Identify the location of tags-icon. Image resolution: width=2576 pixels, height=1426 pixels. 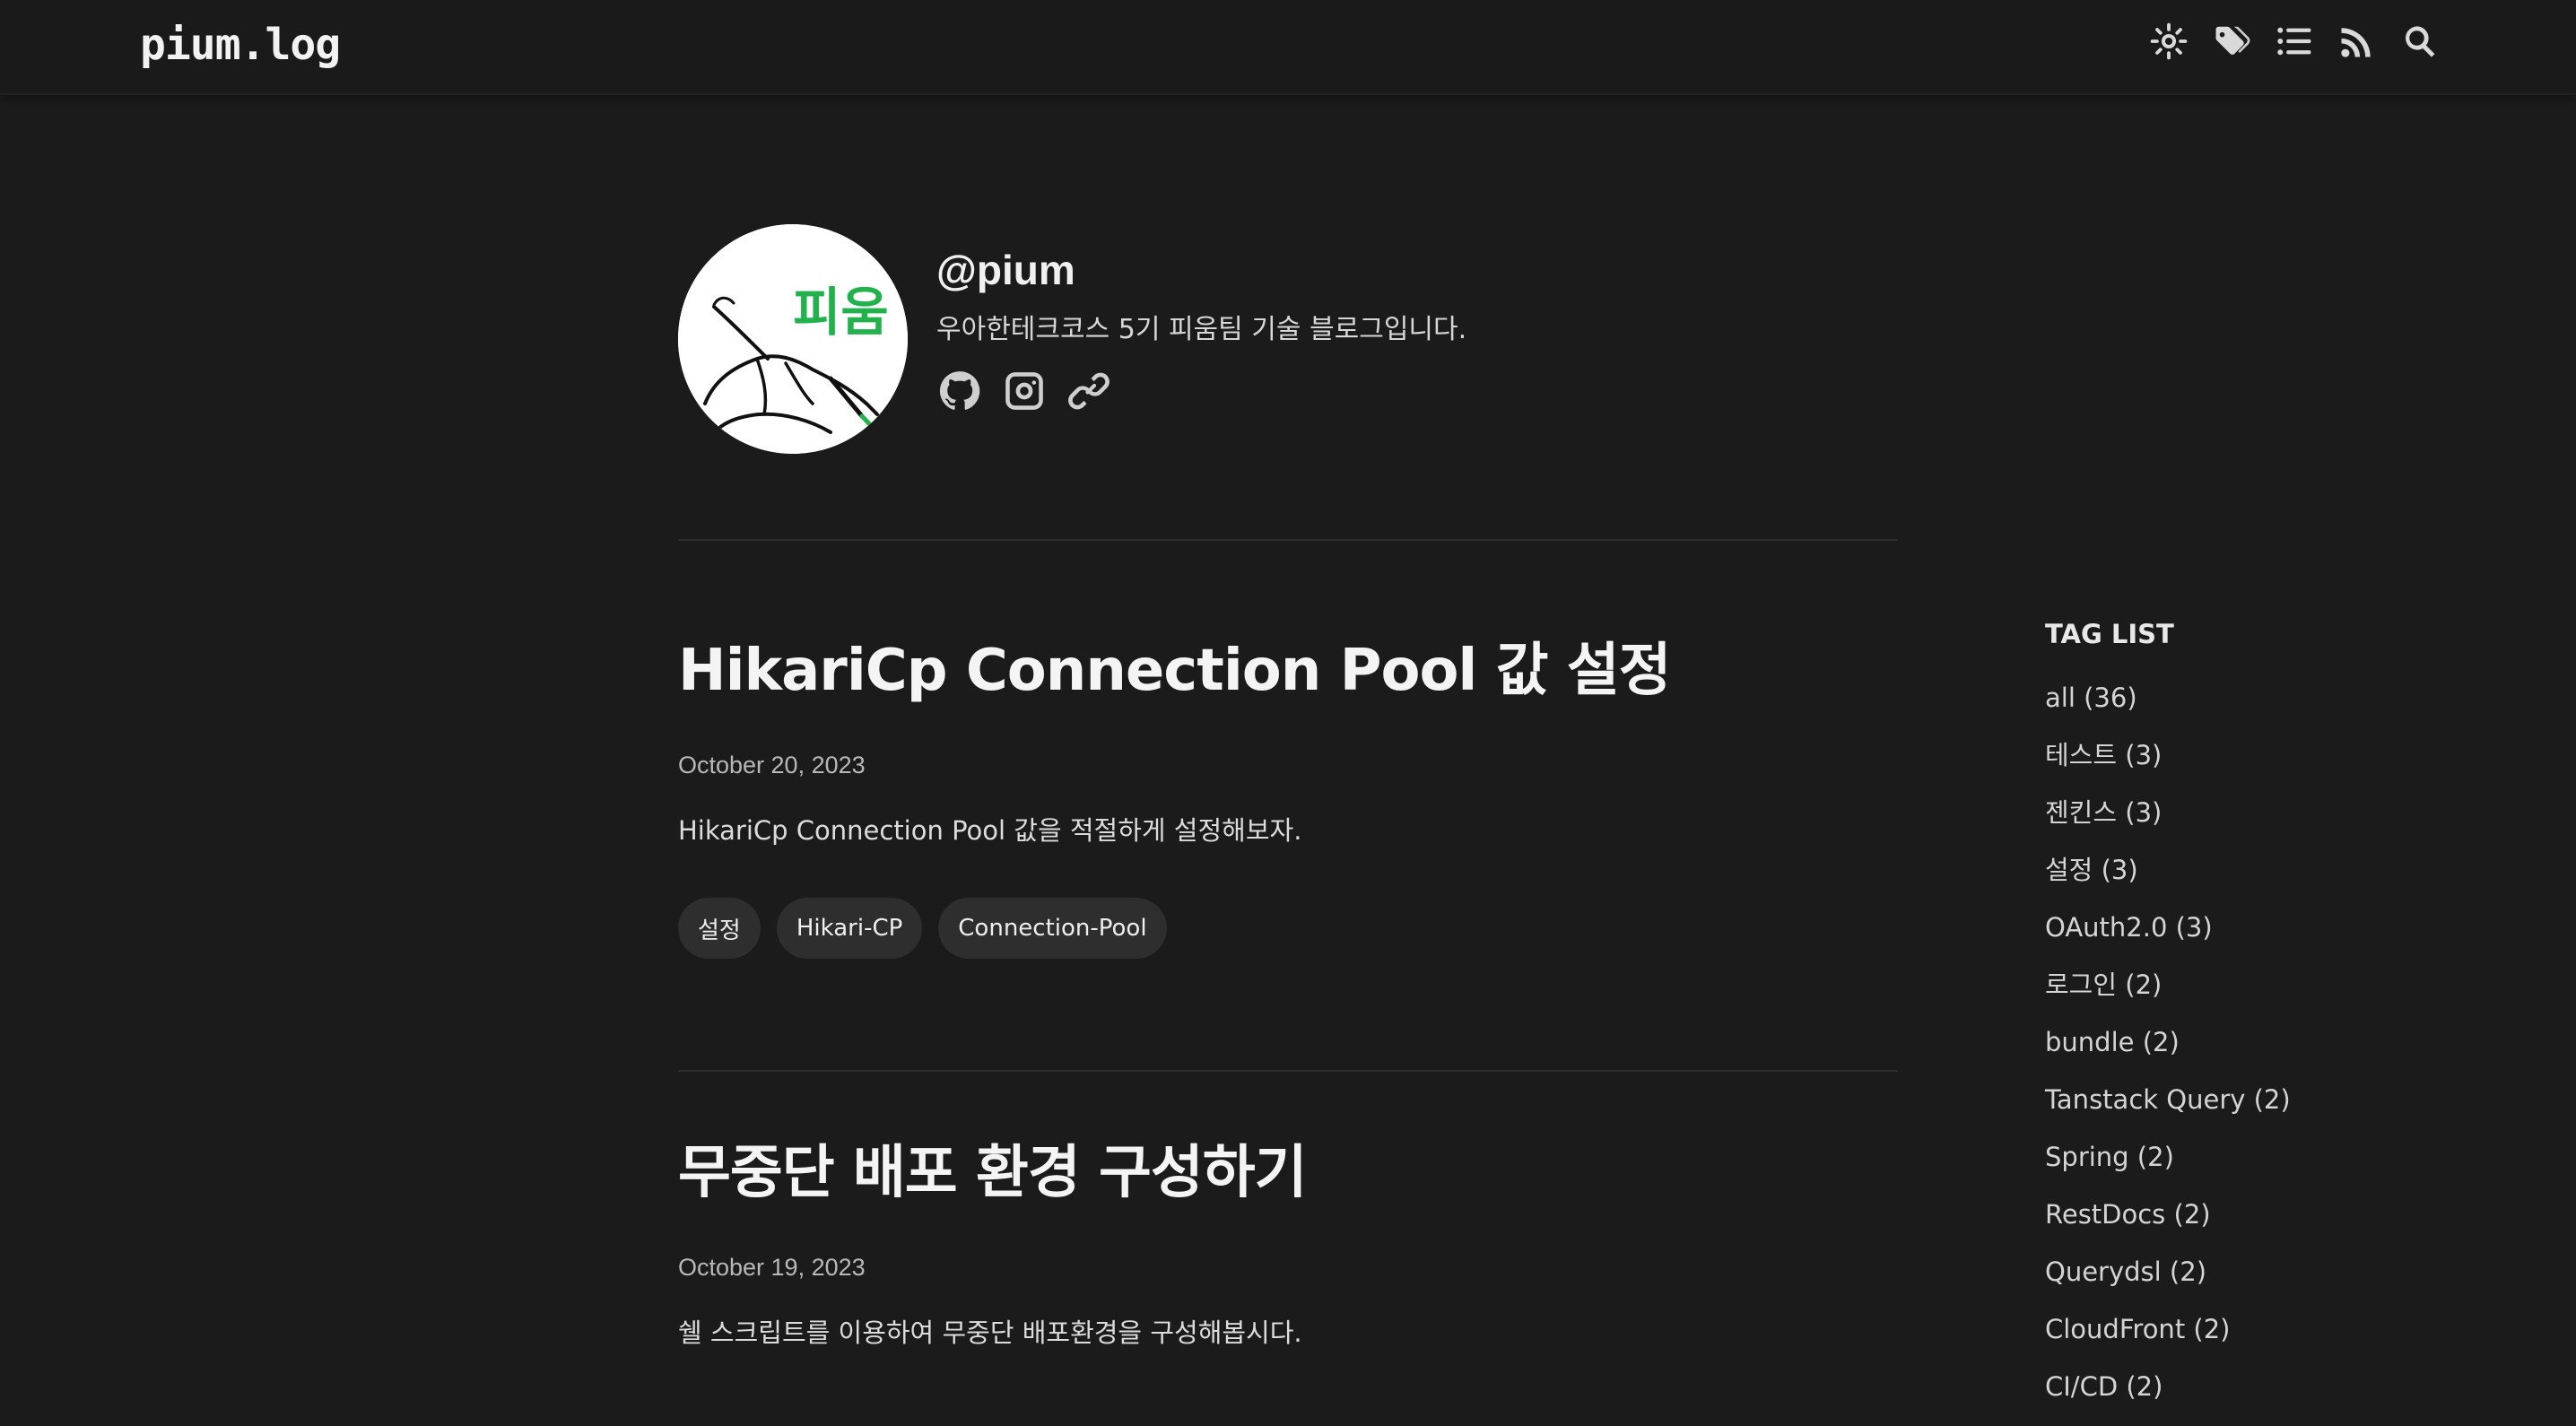
(2231, 42).